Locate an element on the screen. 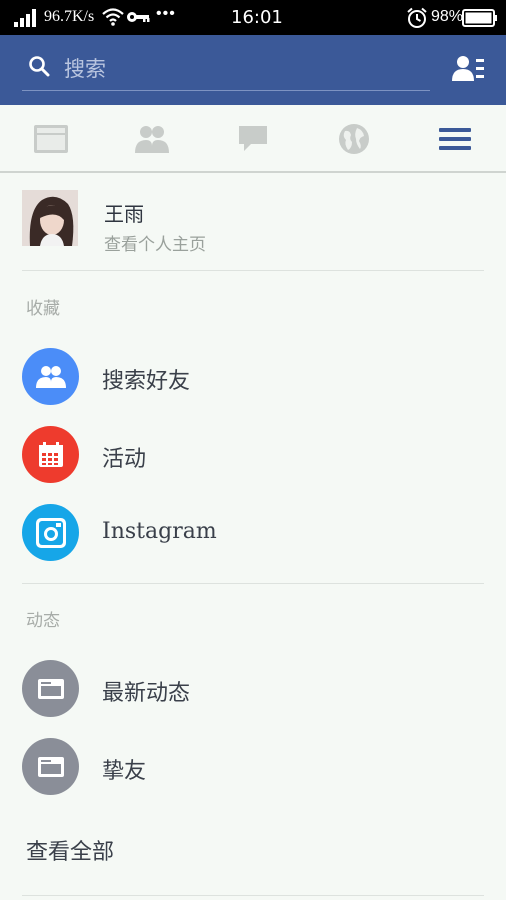  alarm-icon is located at coordinates (417, 17).